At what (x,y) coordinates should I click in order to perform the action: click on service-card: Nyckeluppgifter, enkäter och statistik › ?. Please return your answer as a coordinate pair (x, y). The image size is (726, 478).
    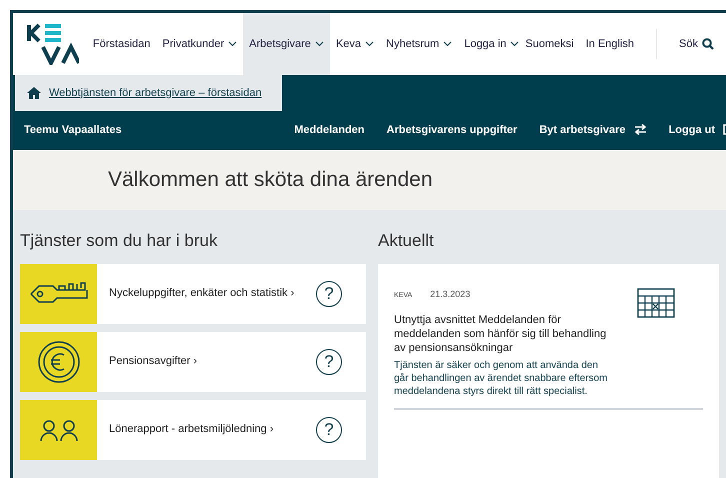
    Looking at the image, I should click on (193, 294).